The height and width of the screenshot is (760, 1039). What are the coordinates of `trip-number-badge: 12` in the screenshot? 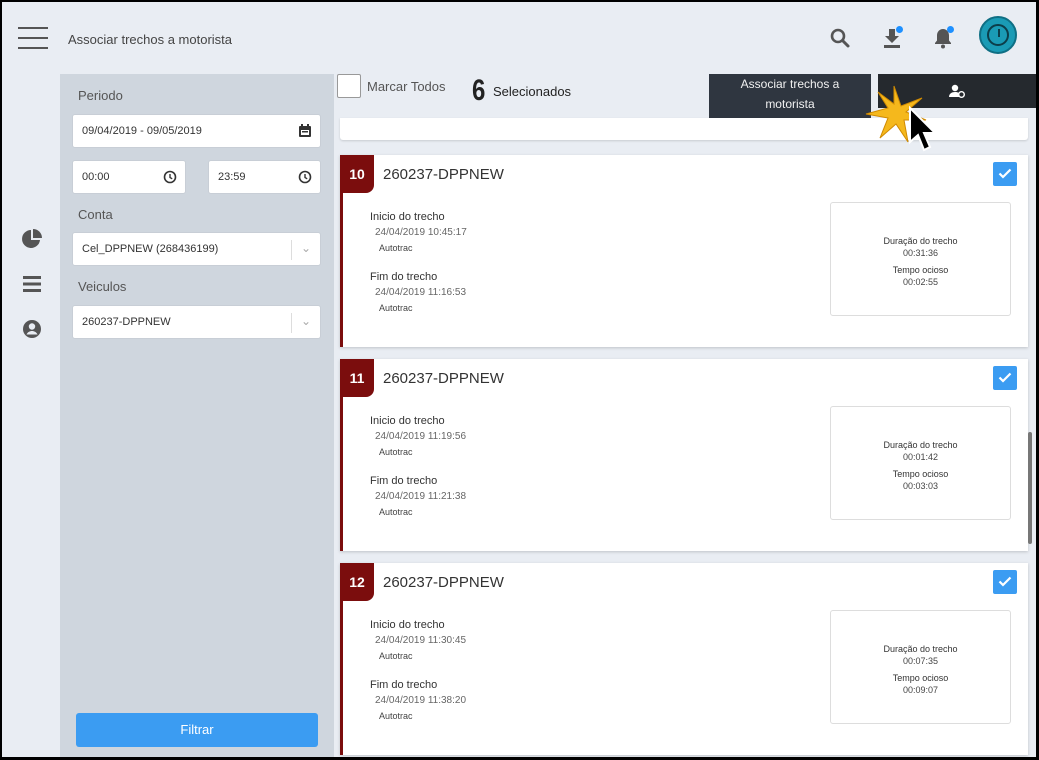 It's located at (357, 582).